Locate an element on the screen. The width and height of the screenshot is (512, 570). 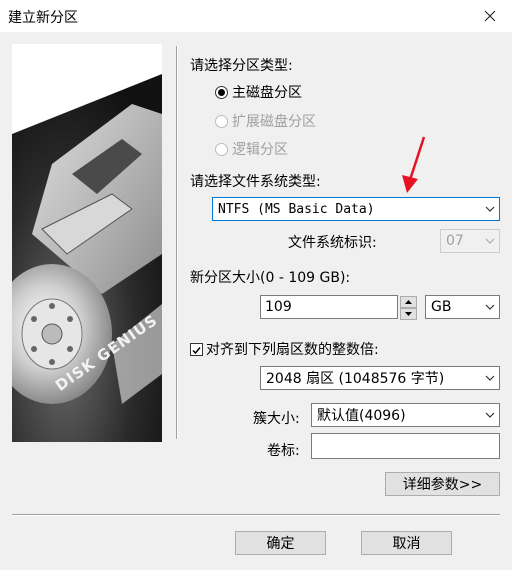
spin-up-button is located at coordinates (408, 302).